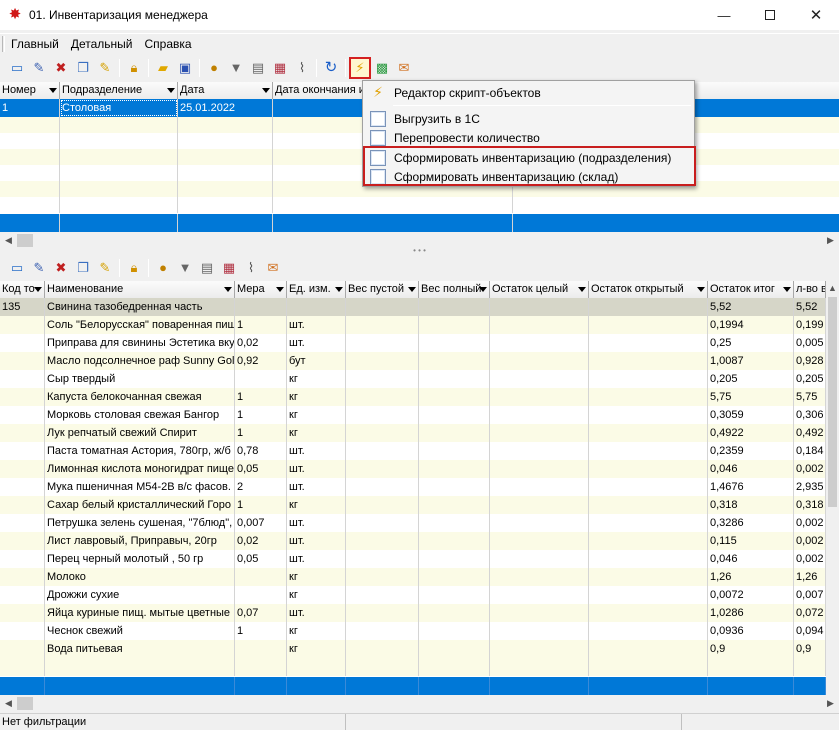  Describe the element at coordinates (15, 15) in the screenshot. I see `red-star-icon: ✸` at that location.